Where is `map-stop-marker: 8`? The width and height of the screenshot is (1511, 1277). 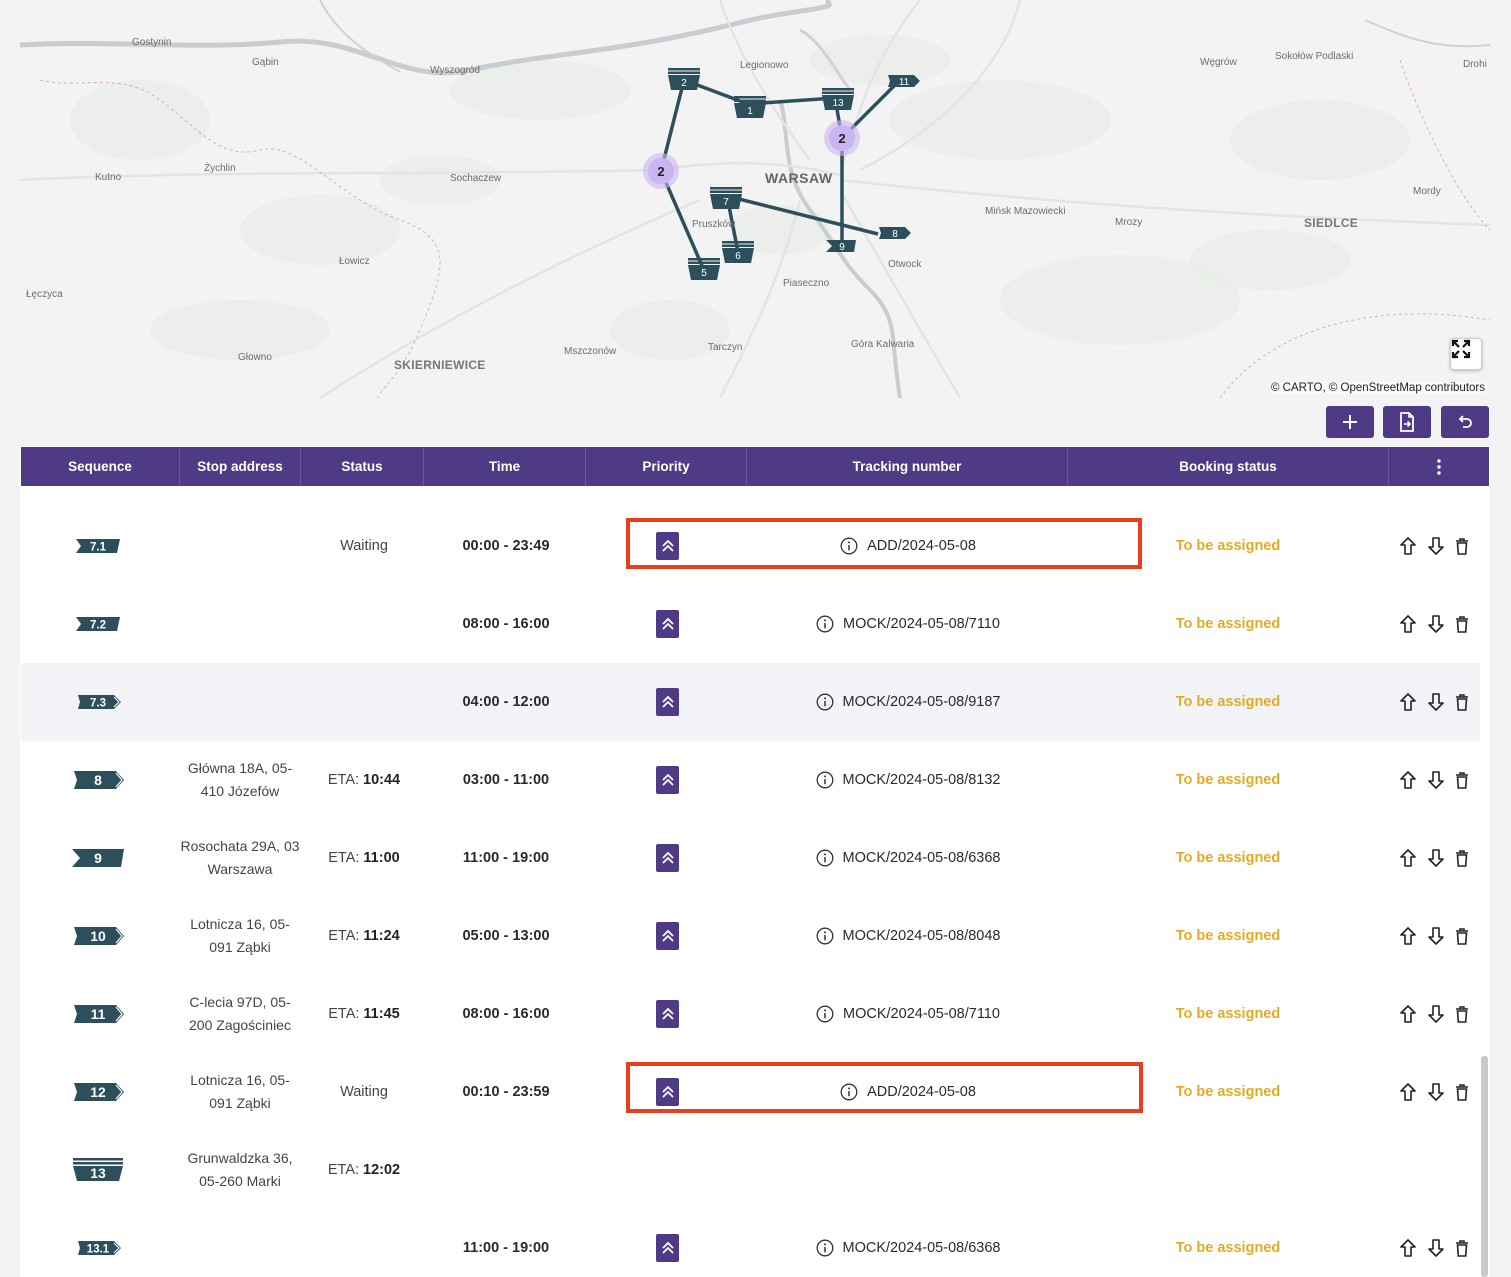 map-stop-marker: 8 is located at coordinates (895, 233).